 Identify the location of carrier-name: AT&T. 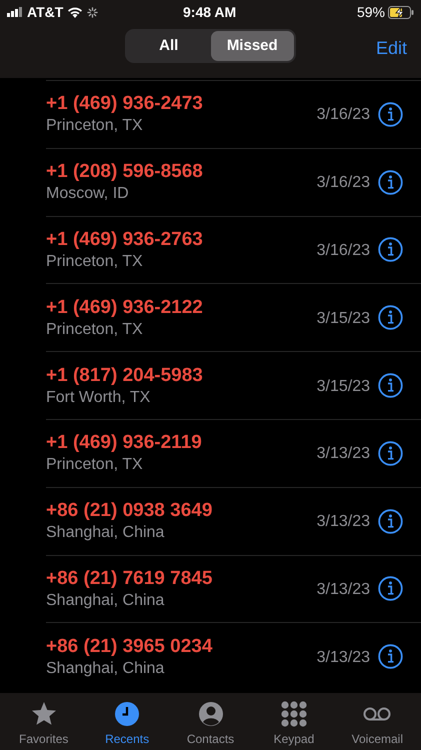
(45, 12).